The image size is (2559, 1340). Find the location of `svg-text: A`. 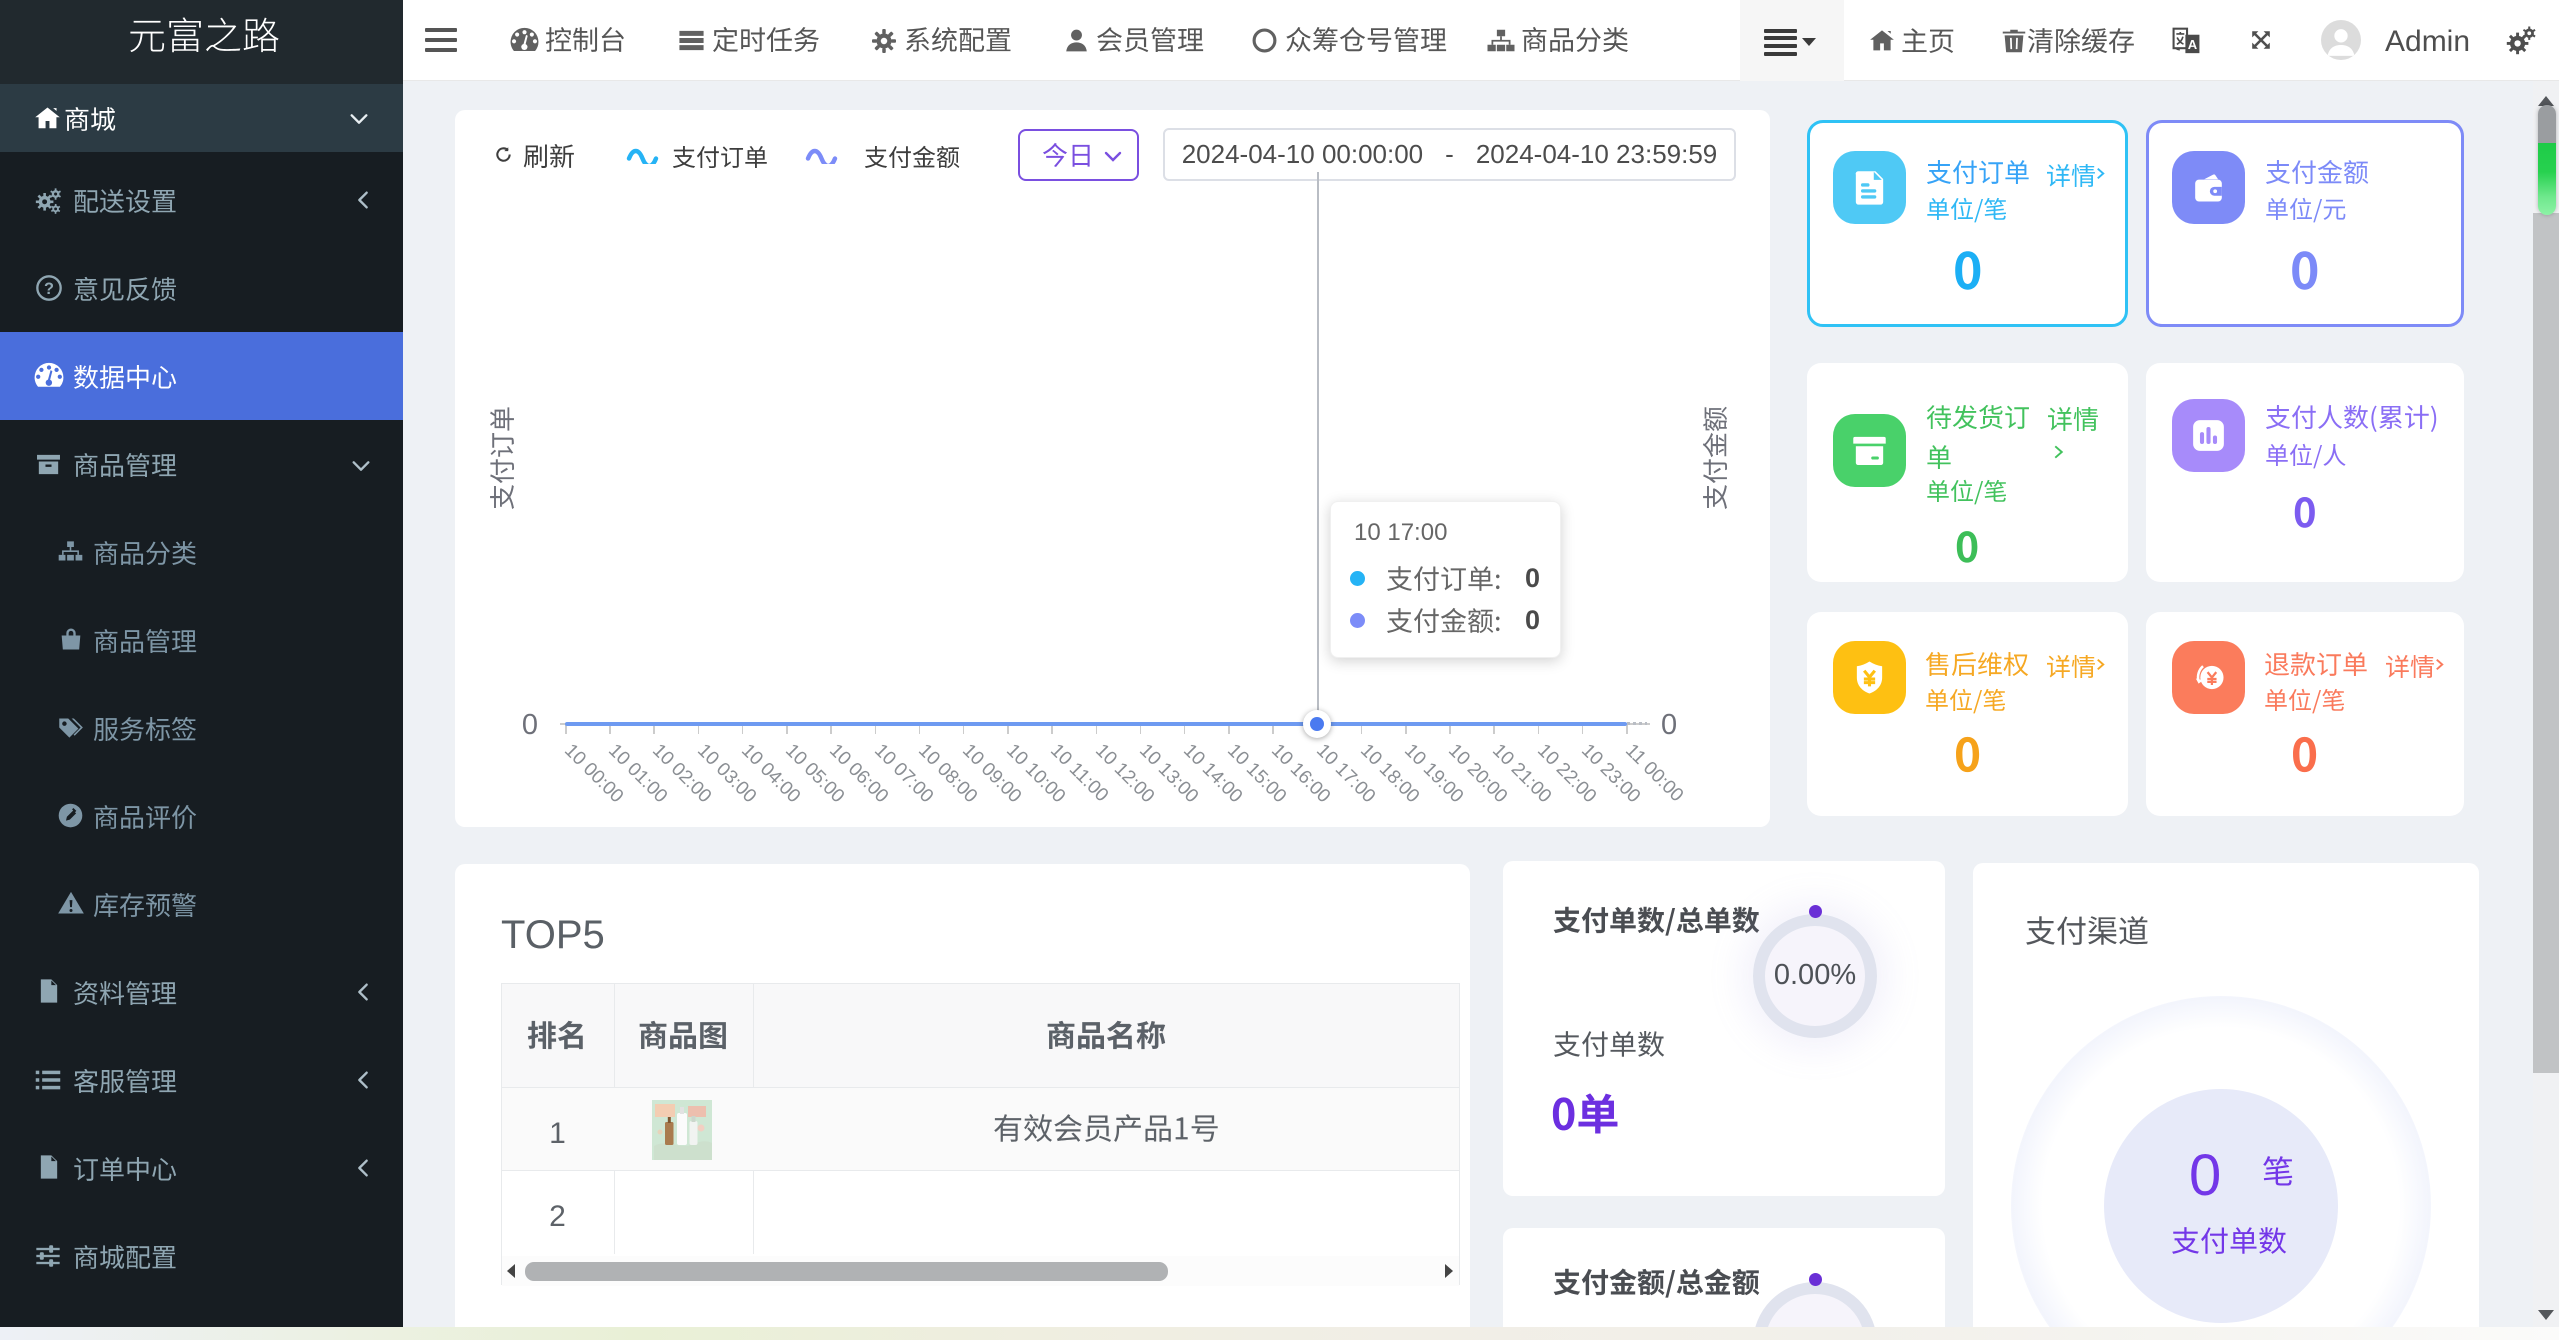

svg-text: A is located at coordinates (2193, 44).